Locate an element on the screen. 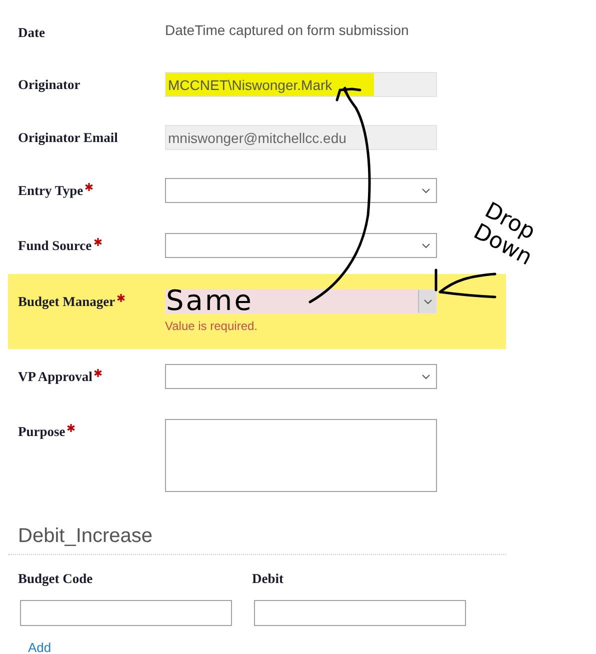 The height and width of the screenshot is (654, 596). dropdown-button is located at coordinates (427, 301).